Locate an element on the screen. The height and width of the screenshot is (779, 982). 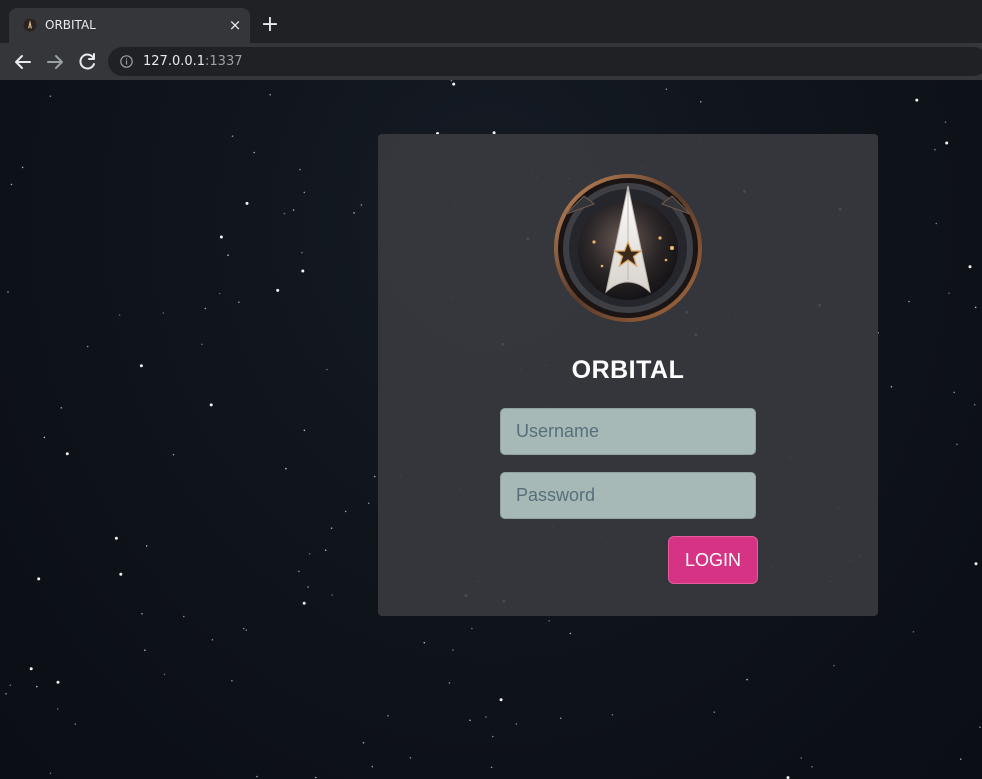
new-tab-button: + is located at coordinates (270, 25).